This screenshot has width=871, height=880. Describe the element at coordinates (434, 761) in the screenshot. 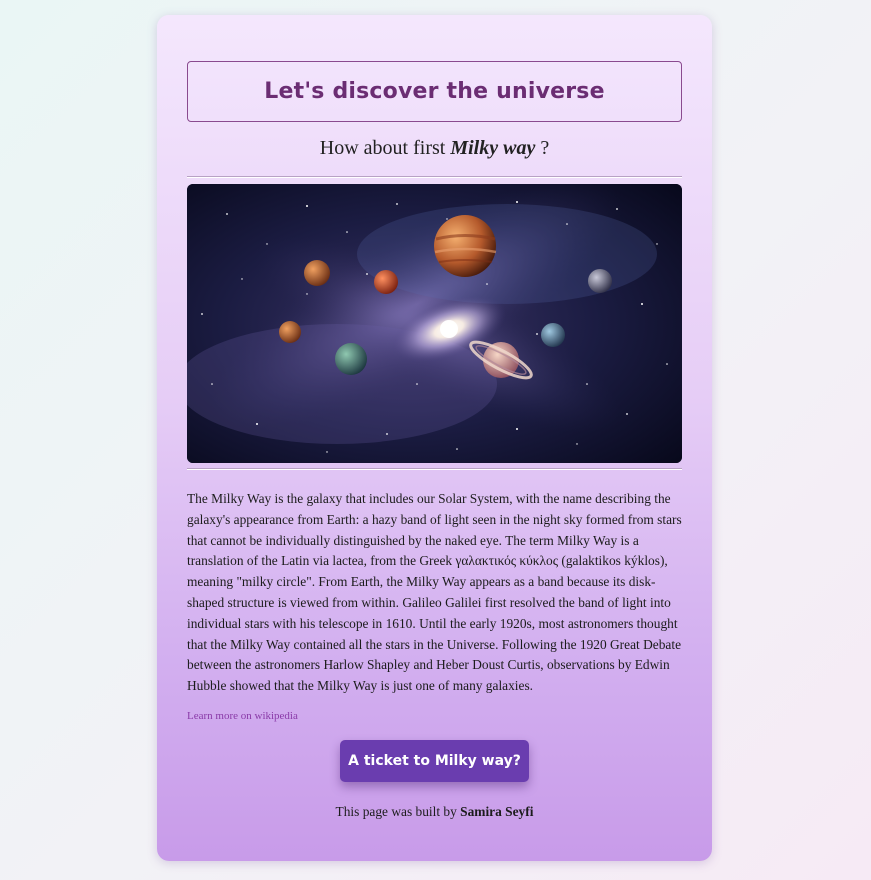

I see `ticket-button: A ticket to Milky way?` at that location.